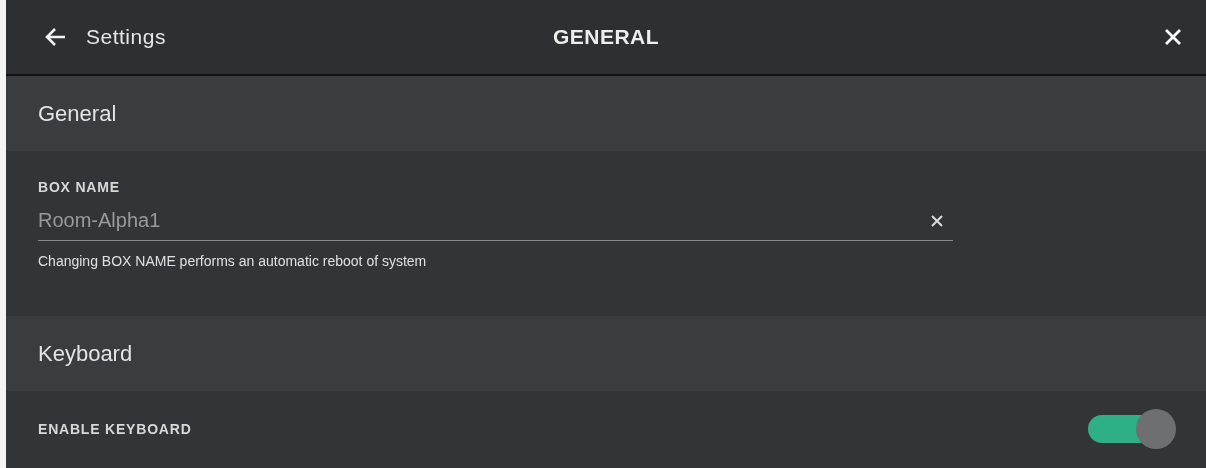  Describe the element at coordinates (937, 220) in the screenshot. I see `clear-icon` at that location.